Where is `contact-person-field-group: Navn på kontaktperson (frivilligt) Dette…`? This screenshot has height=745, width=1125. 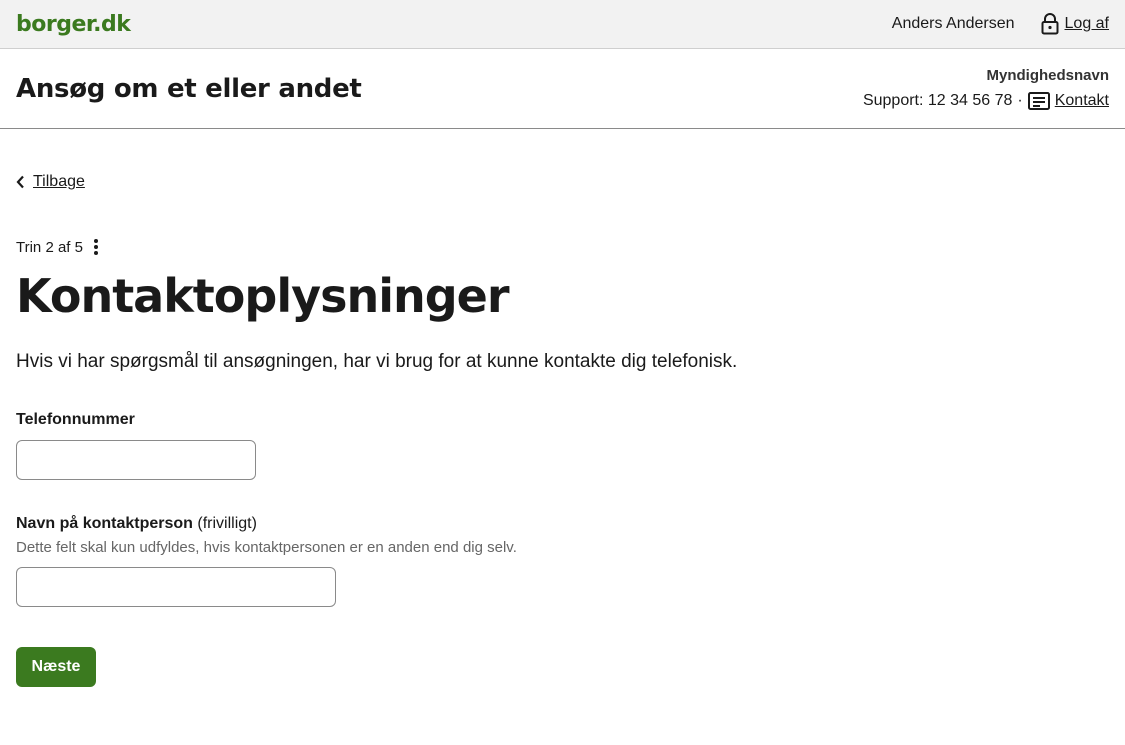
contact-person-field-group: Navn på kontaktperson (frivilligt) Dette… is located at coordinates (562, 561).